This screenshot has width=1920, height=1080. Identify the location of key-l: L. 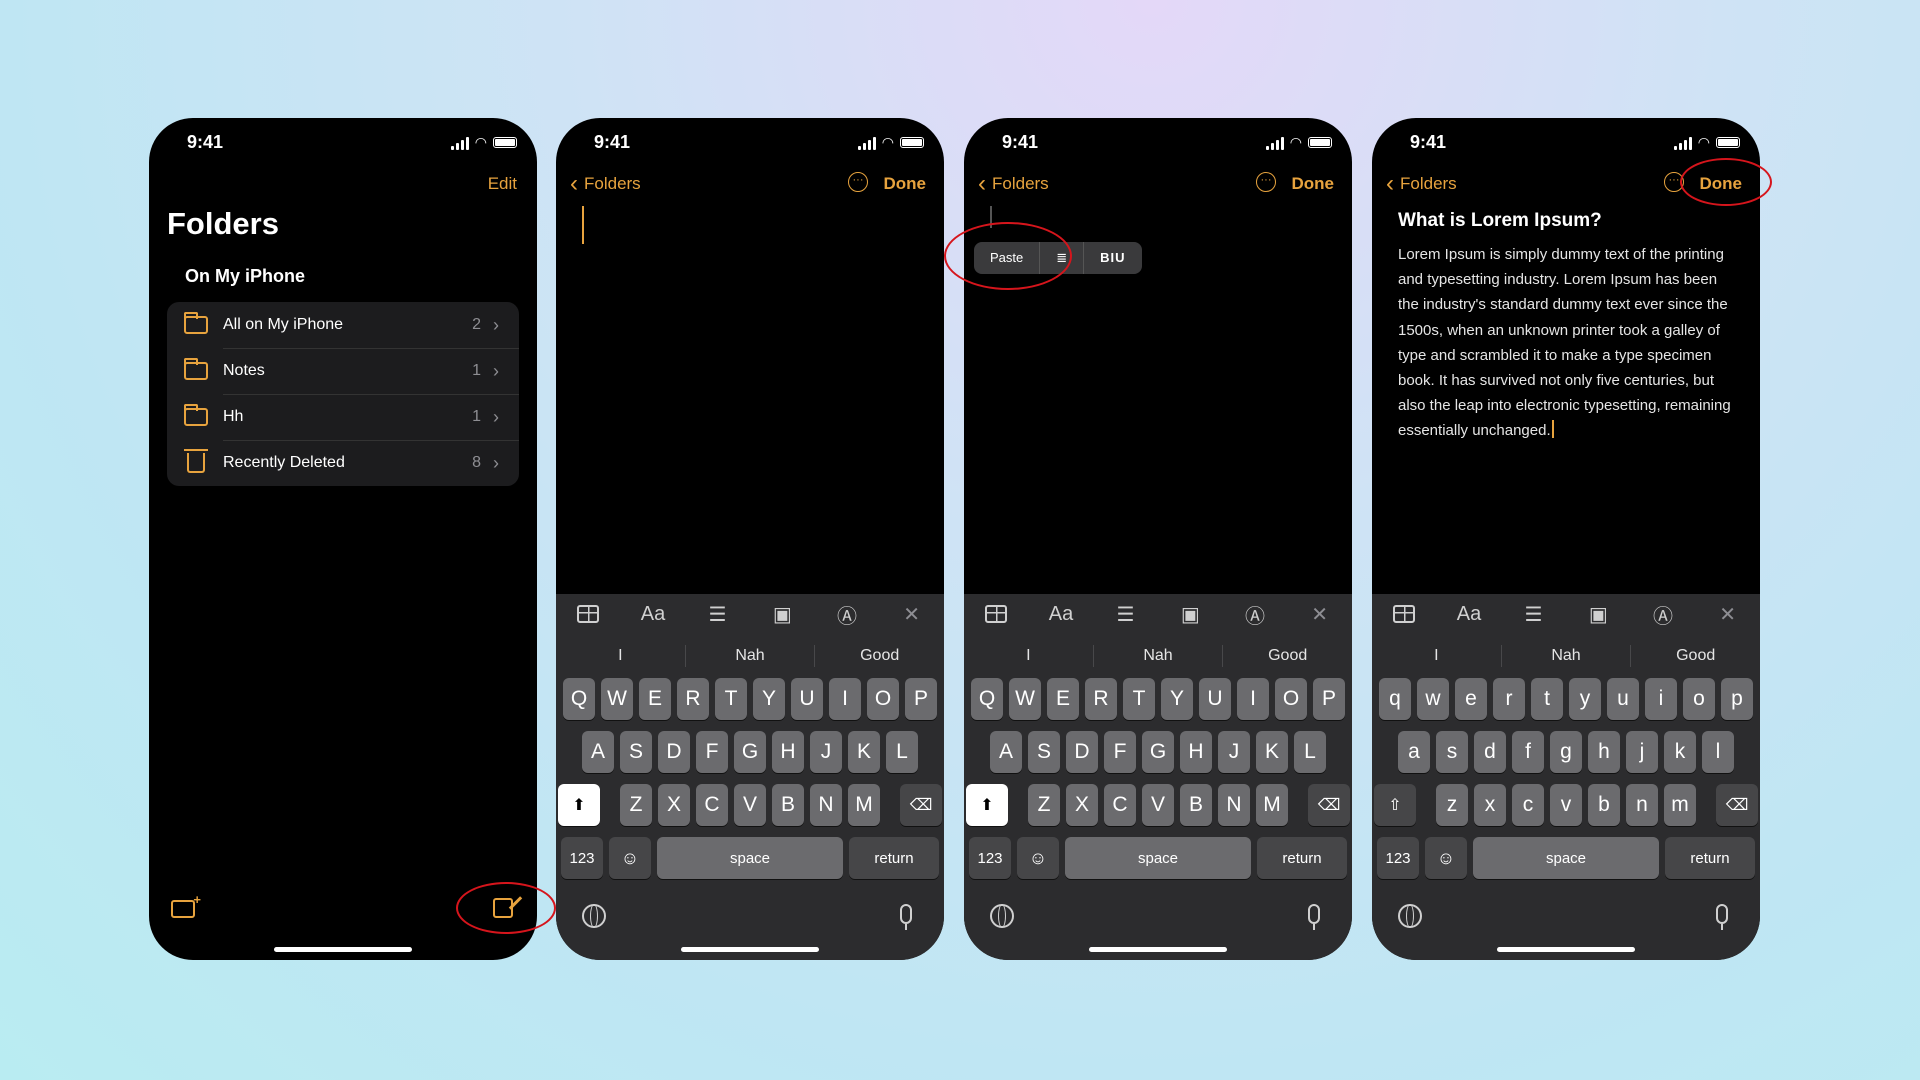
(902, 752).